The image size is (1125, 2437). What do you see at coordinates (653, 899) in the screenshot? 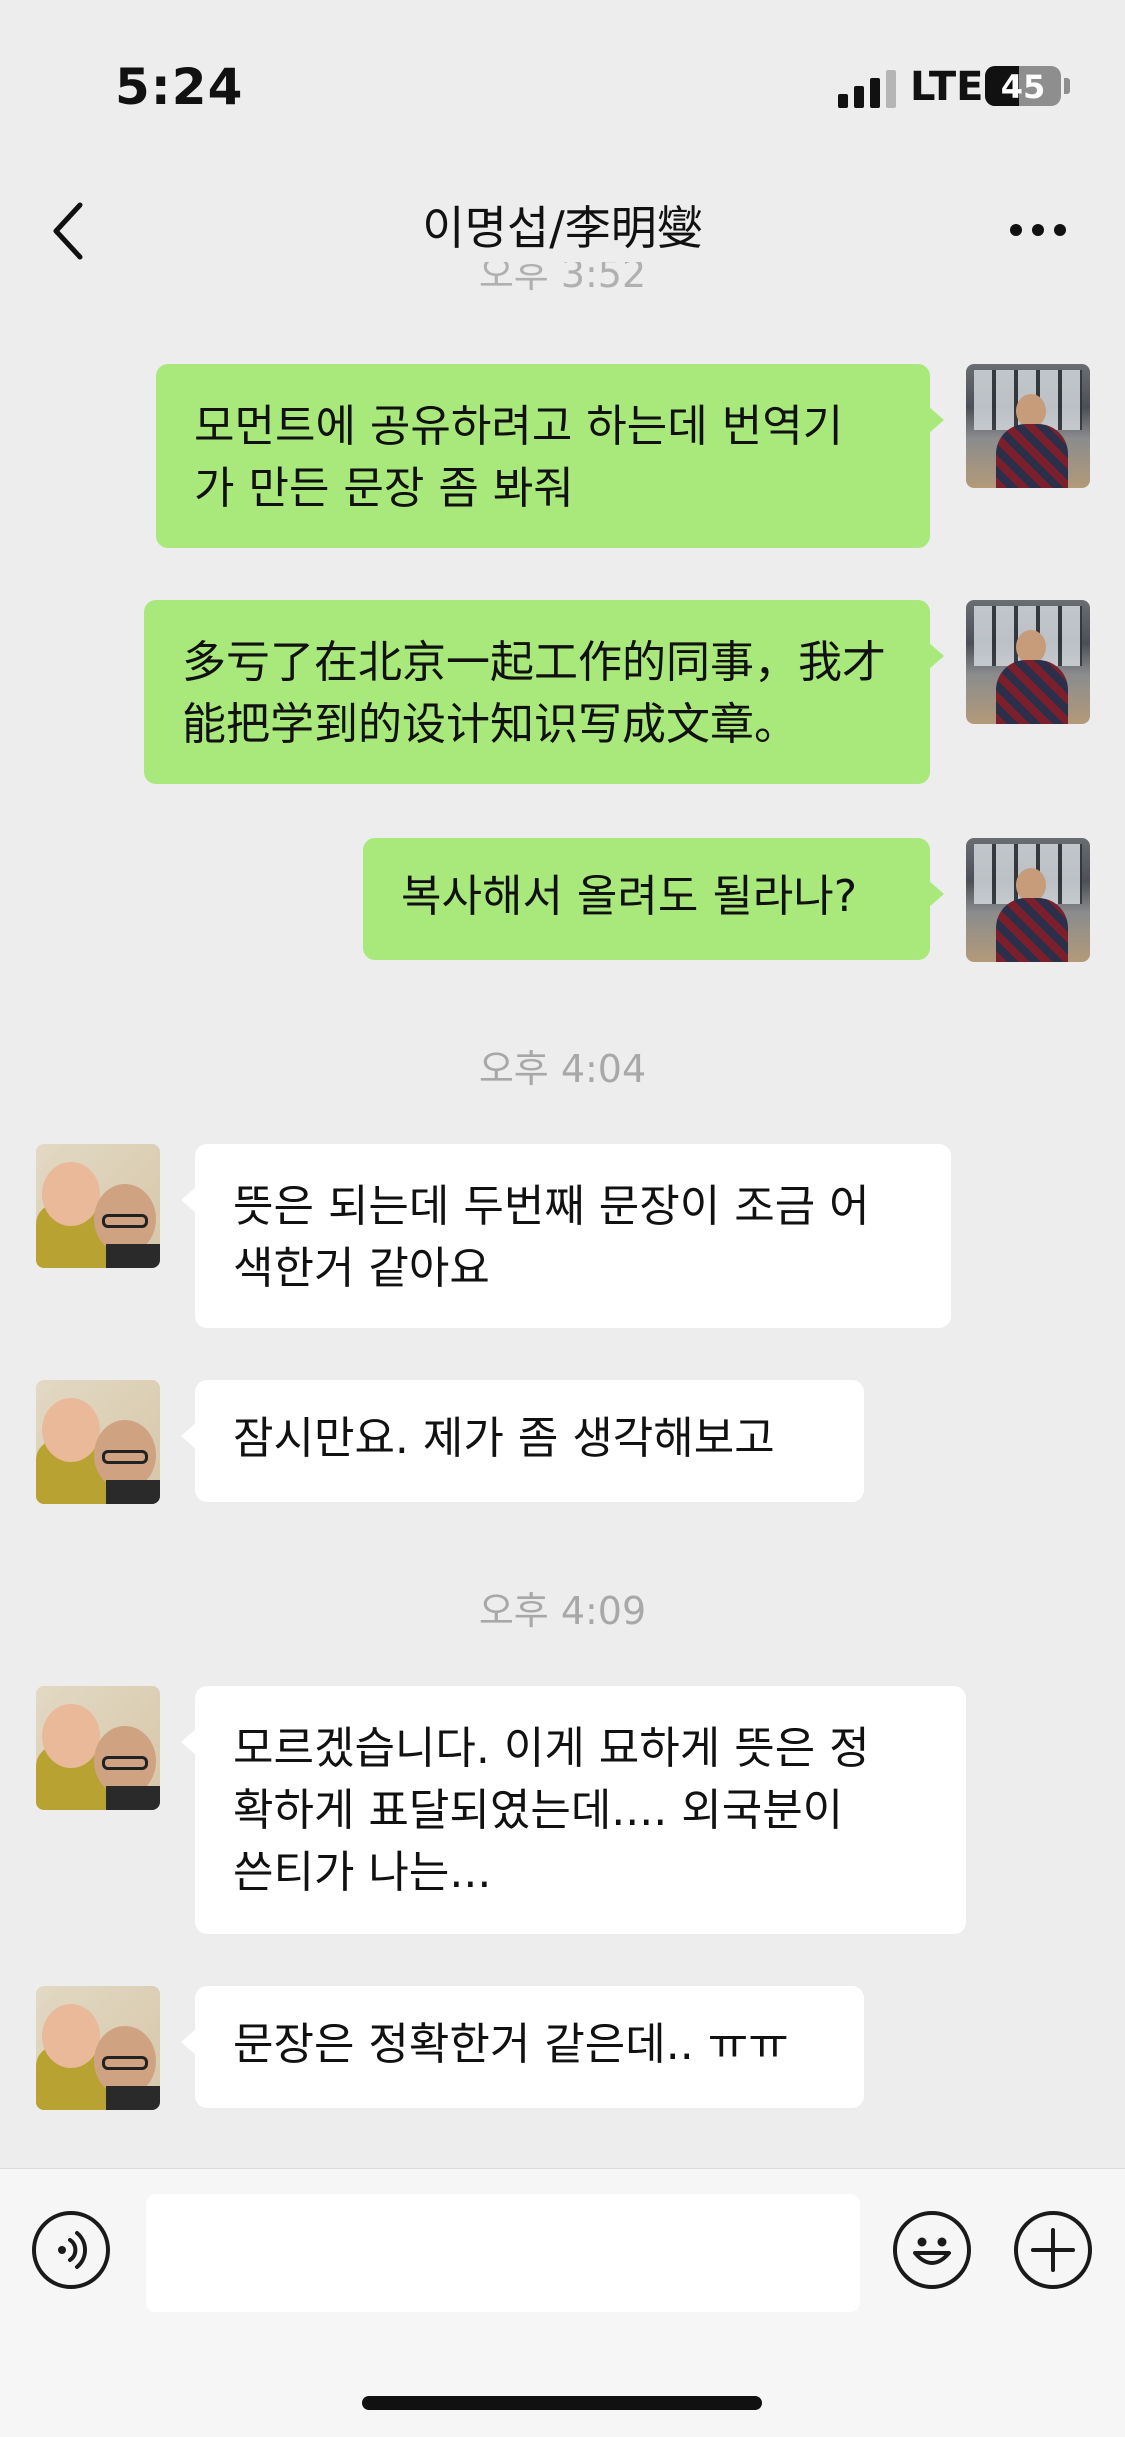
I see `message-bubble-self: 복사해서 올려도 될라나?` at bounding box center [653, 899].